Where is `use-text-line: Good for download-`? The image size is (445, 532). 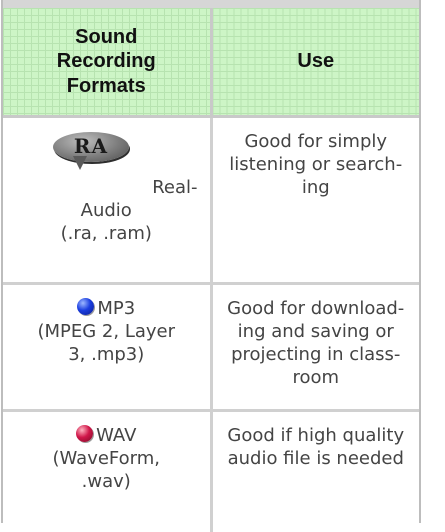
use-text-line: Good for download- is located at coordinates (316, 308).